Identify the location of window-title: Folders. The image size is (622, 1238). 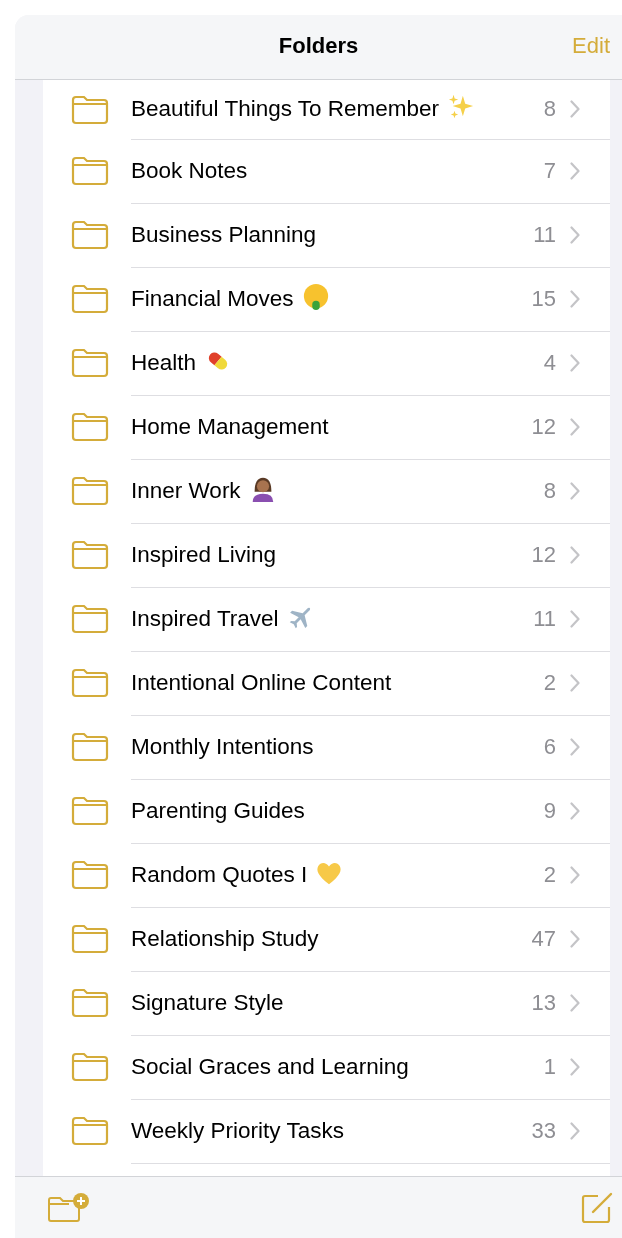
(318, 46).